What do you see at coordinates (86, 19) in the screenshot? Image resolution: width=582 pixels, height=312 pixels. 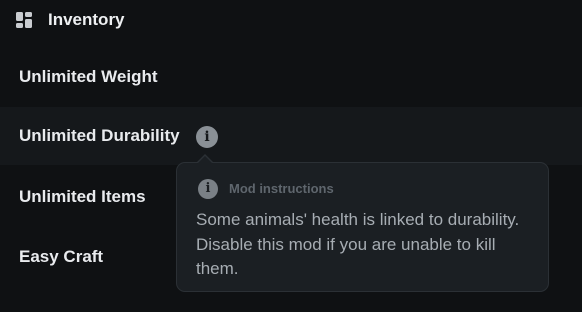 I see `section-title: Inventory` at bounding box center [86, 19].